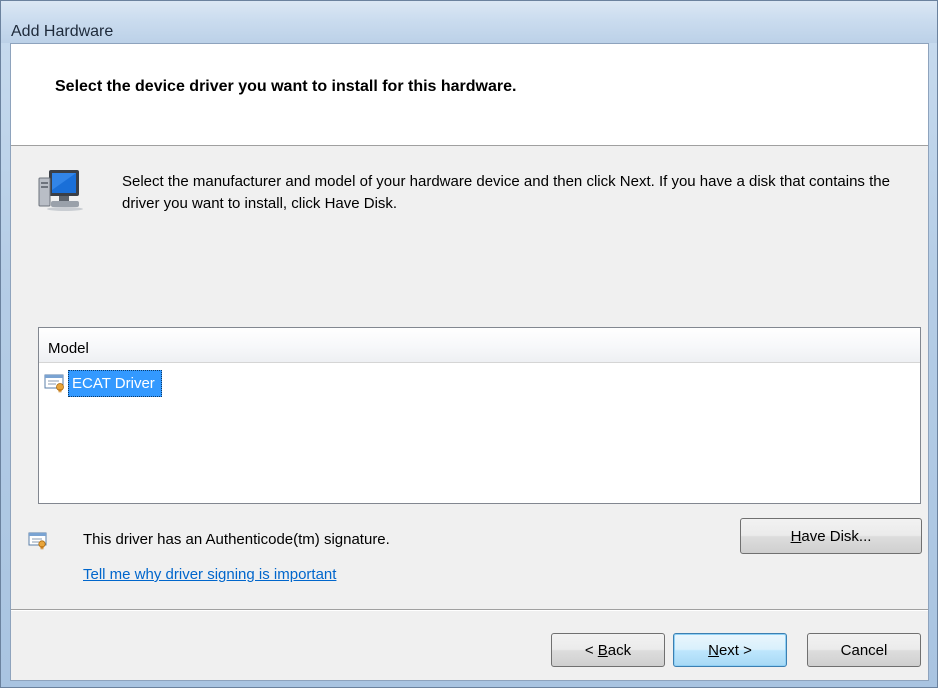 The height and width of the screenshot is (688, 938). Describe the element at coordinates (62, 31) in the screenshot. I see `window-title: Add Hardware` at that location.